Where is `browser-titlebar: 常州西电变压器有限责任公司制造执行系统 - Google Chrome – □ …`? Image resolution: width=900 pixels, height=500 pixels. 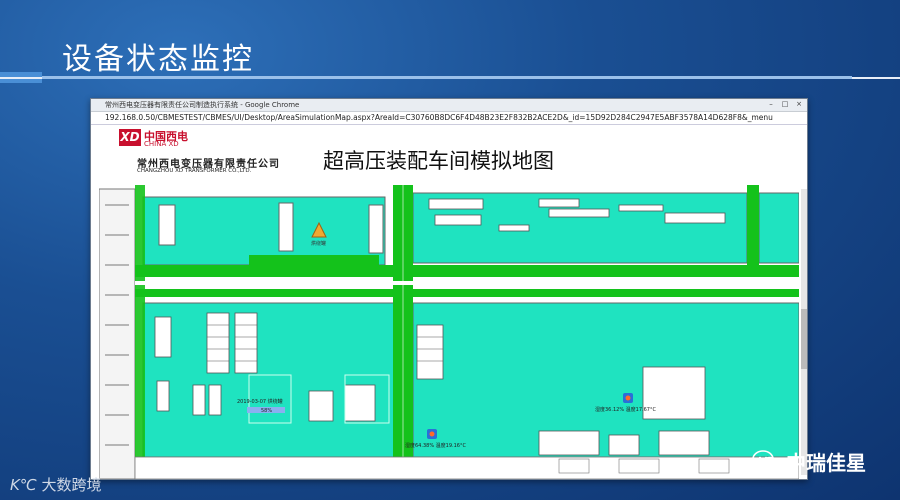 browser-titlebar: 常州西电变压器有限责任公司制造执行系统 - Google Chrome – □ … is located at coordinates (449, 105).